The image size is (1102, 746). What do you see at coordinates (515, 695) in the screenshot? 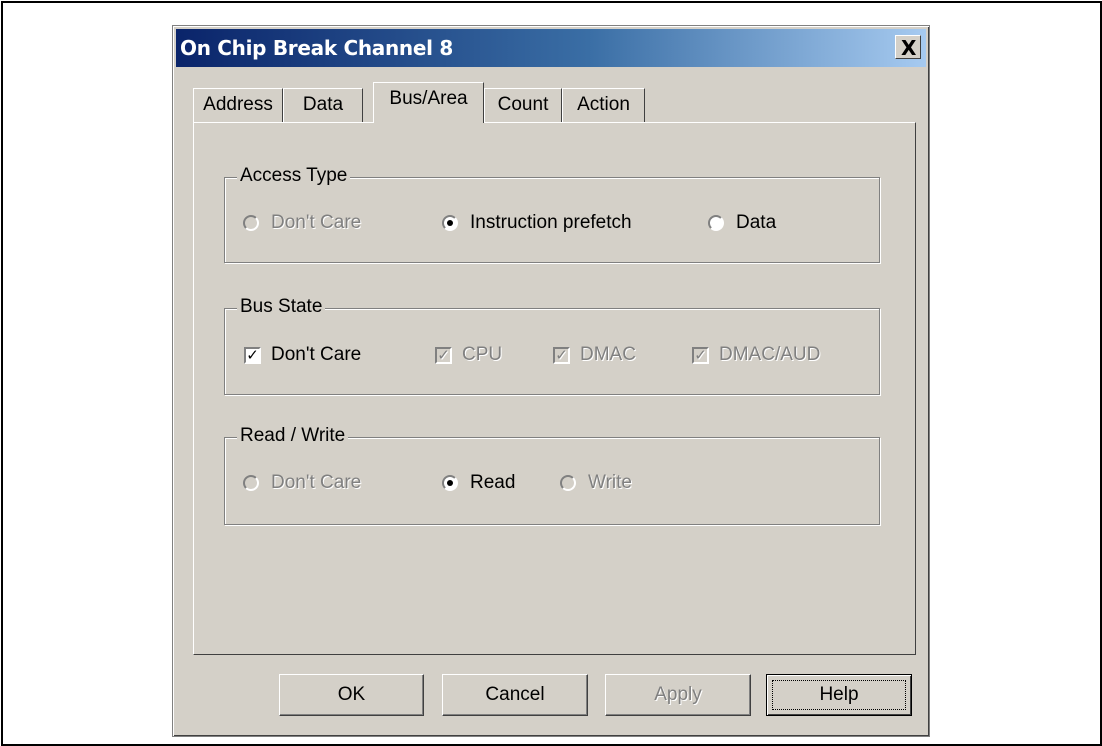
I see `cancel-button: Cancel` at bounding box center [515, 695].